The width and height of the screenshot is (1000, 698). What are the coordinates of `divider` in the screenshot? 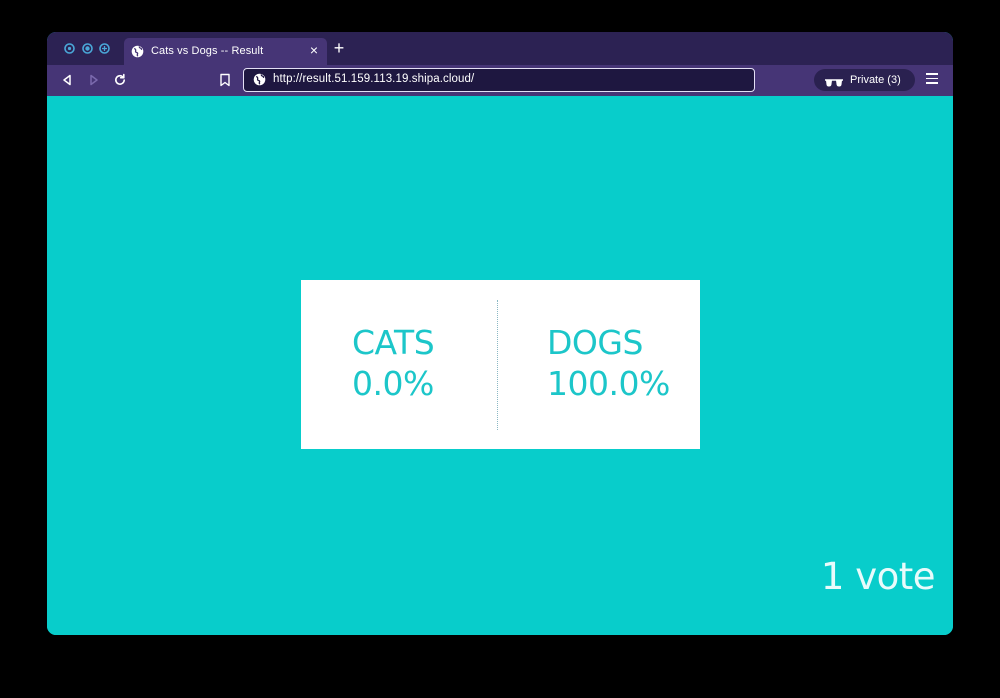 It's located at (497, 365).